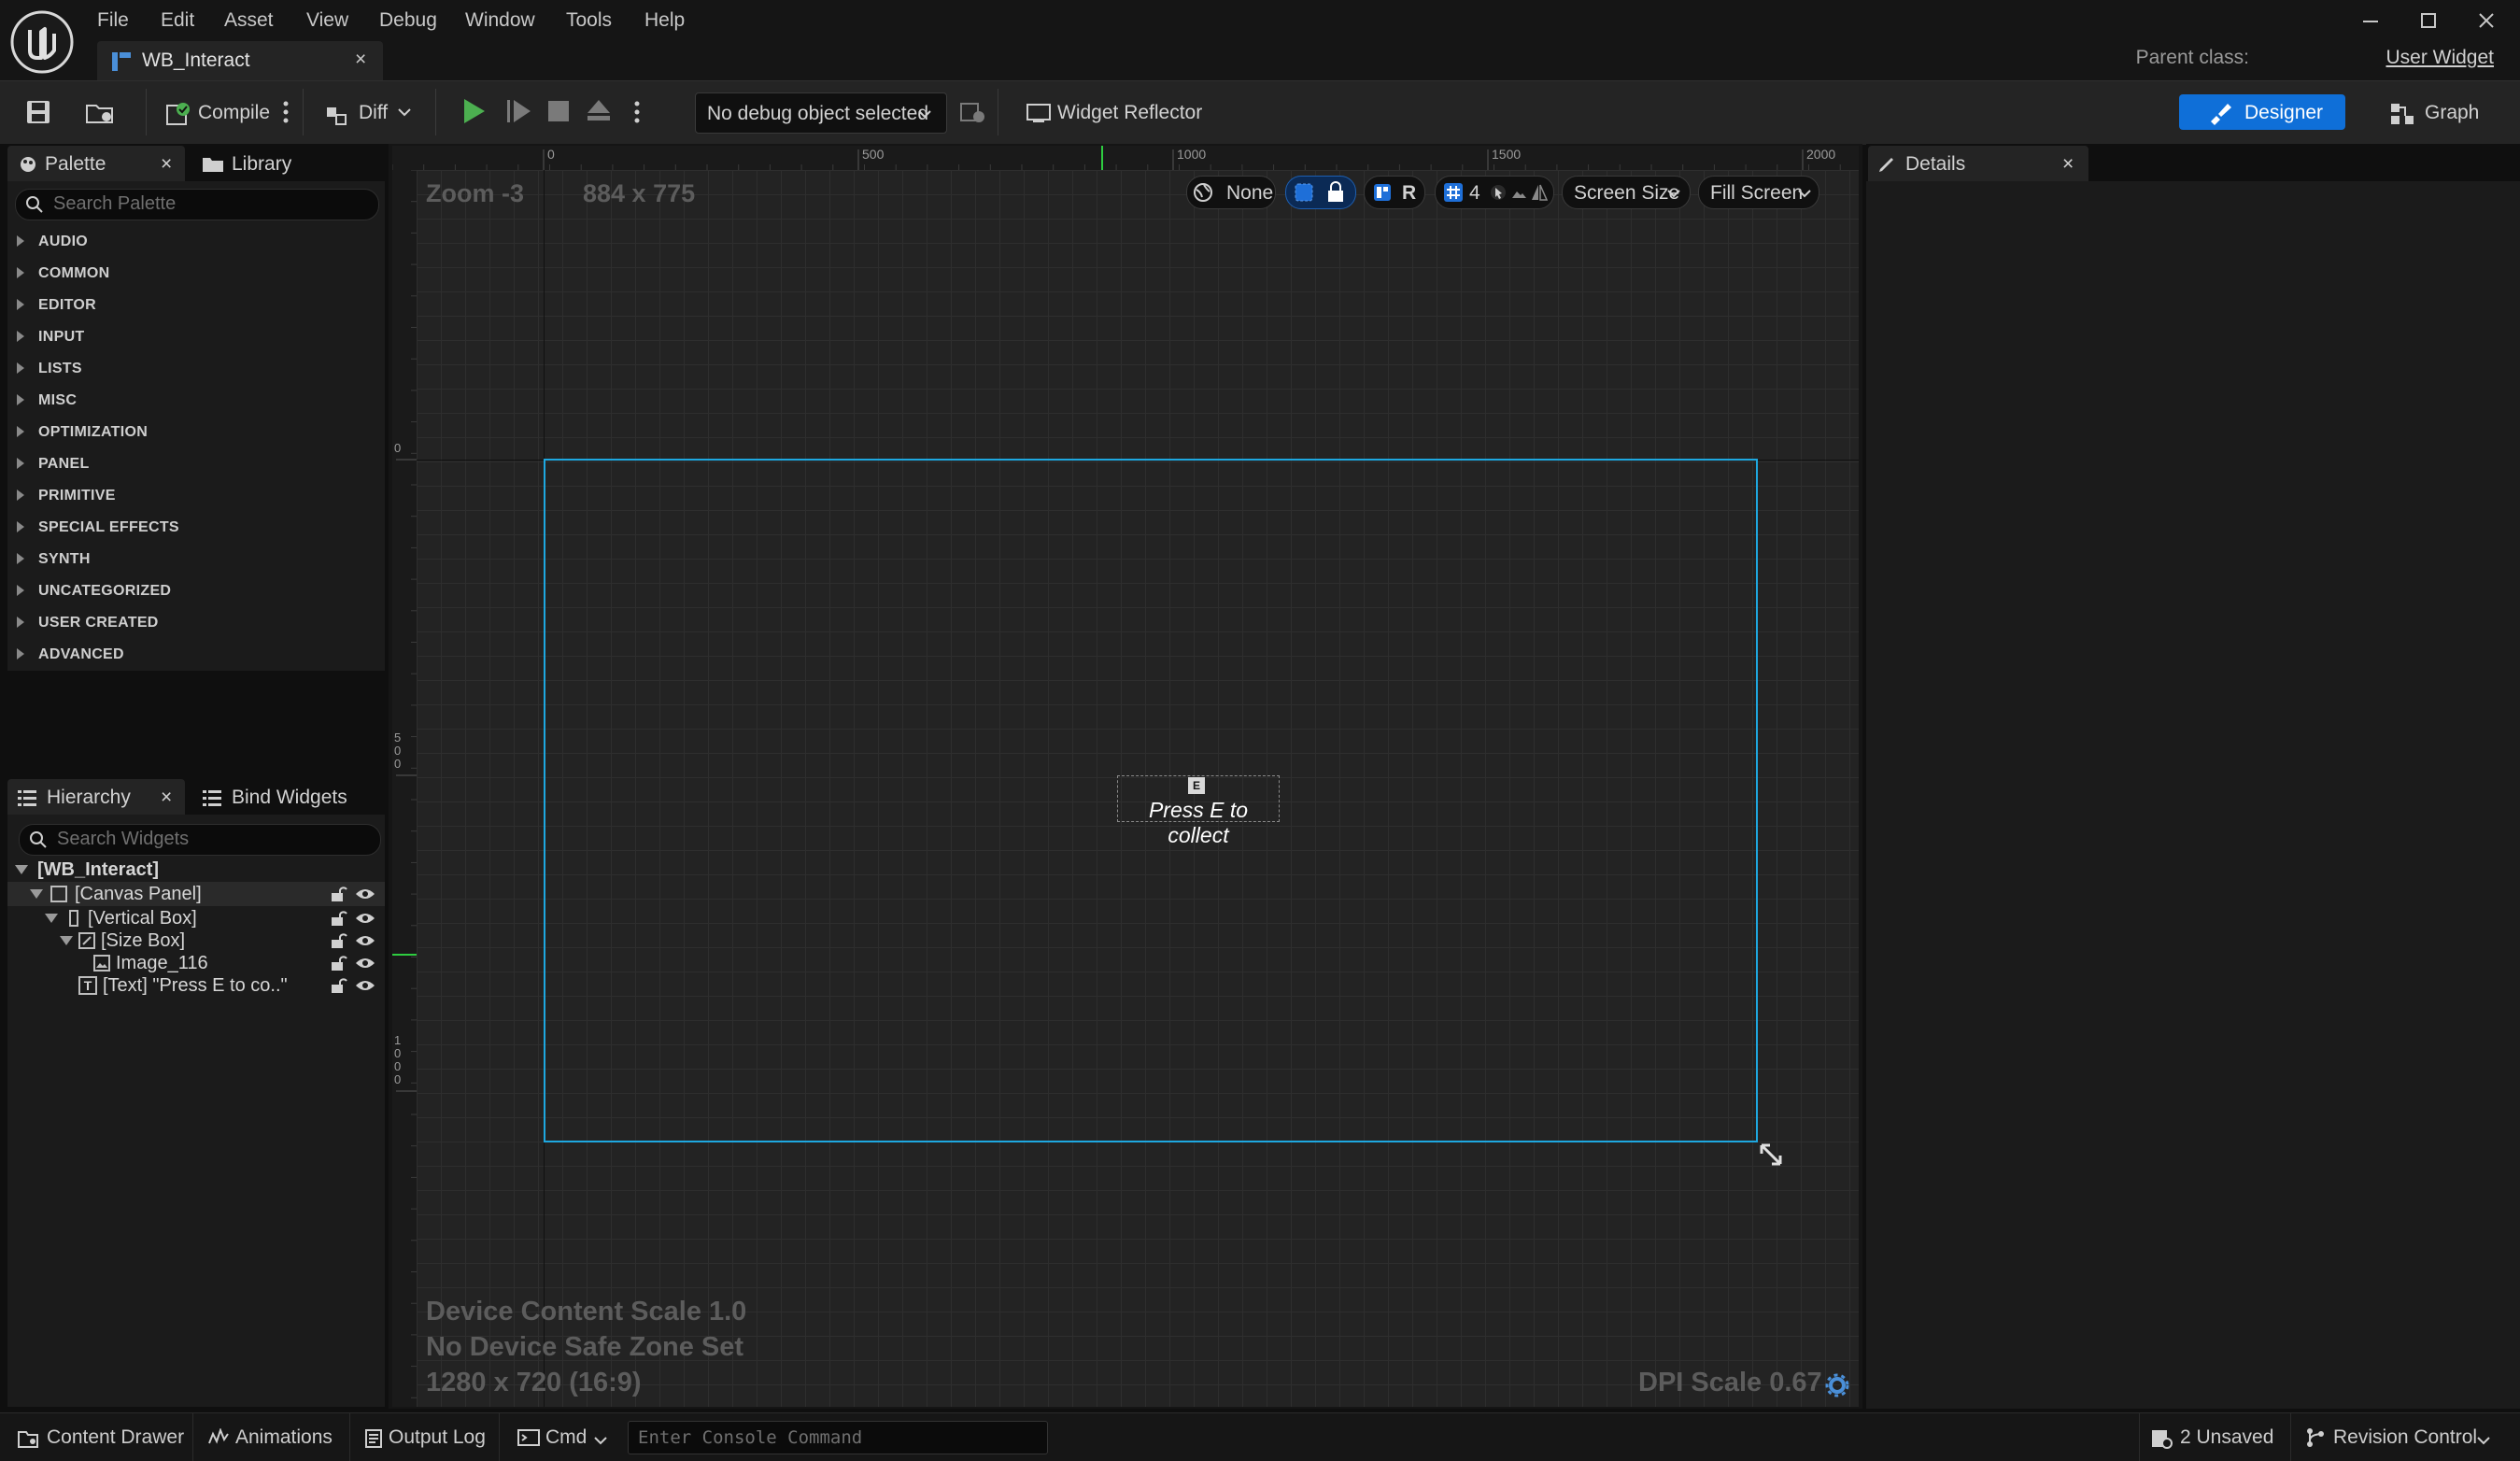 This screenshot has width=2520, height=1461. I want to click on preview-icon, so click(1518, 192).